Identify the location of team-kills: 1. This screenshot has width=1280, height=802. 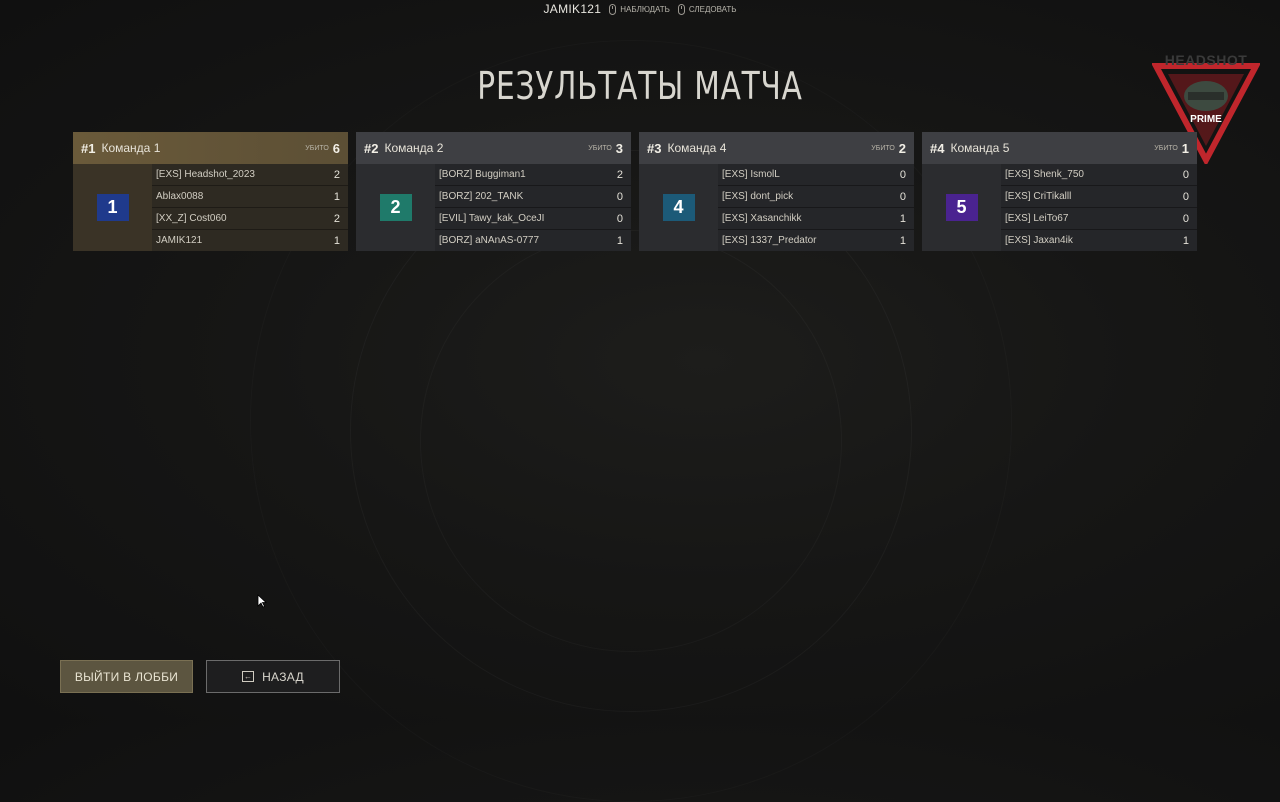
(1185, 148).